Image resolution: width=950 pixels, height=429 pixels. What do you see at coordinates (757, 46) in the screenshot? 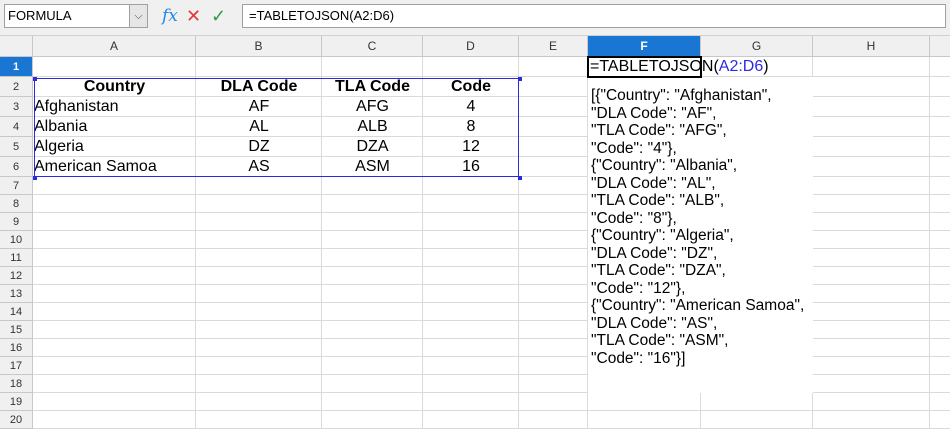
I see `column-header-G: G` at bounding box center [757, 46].